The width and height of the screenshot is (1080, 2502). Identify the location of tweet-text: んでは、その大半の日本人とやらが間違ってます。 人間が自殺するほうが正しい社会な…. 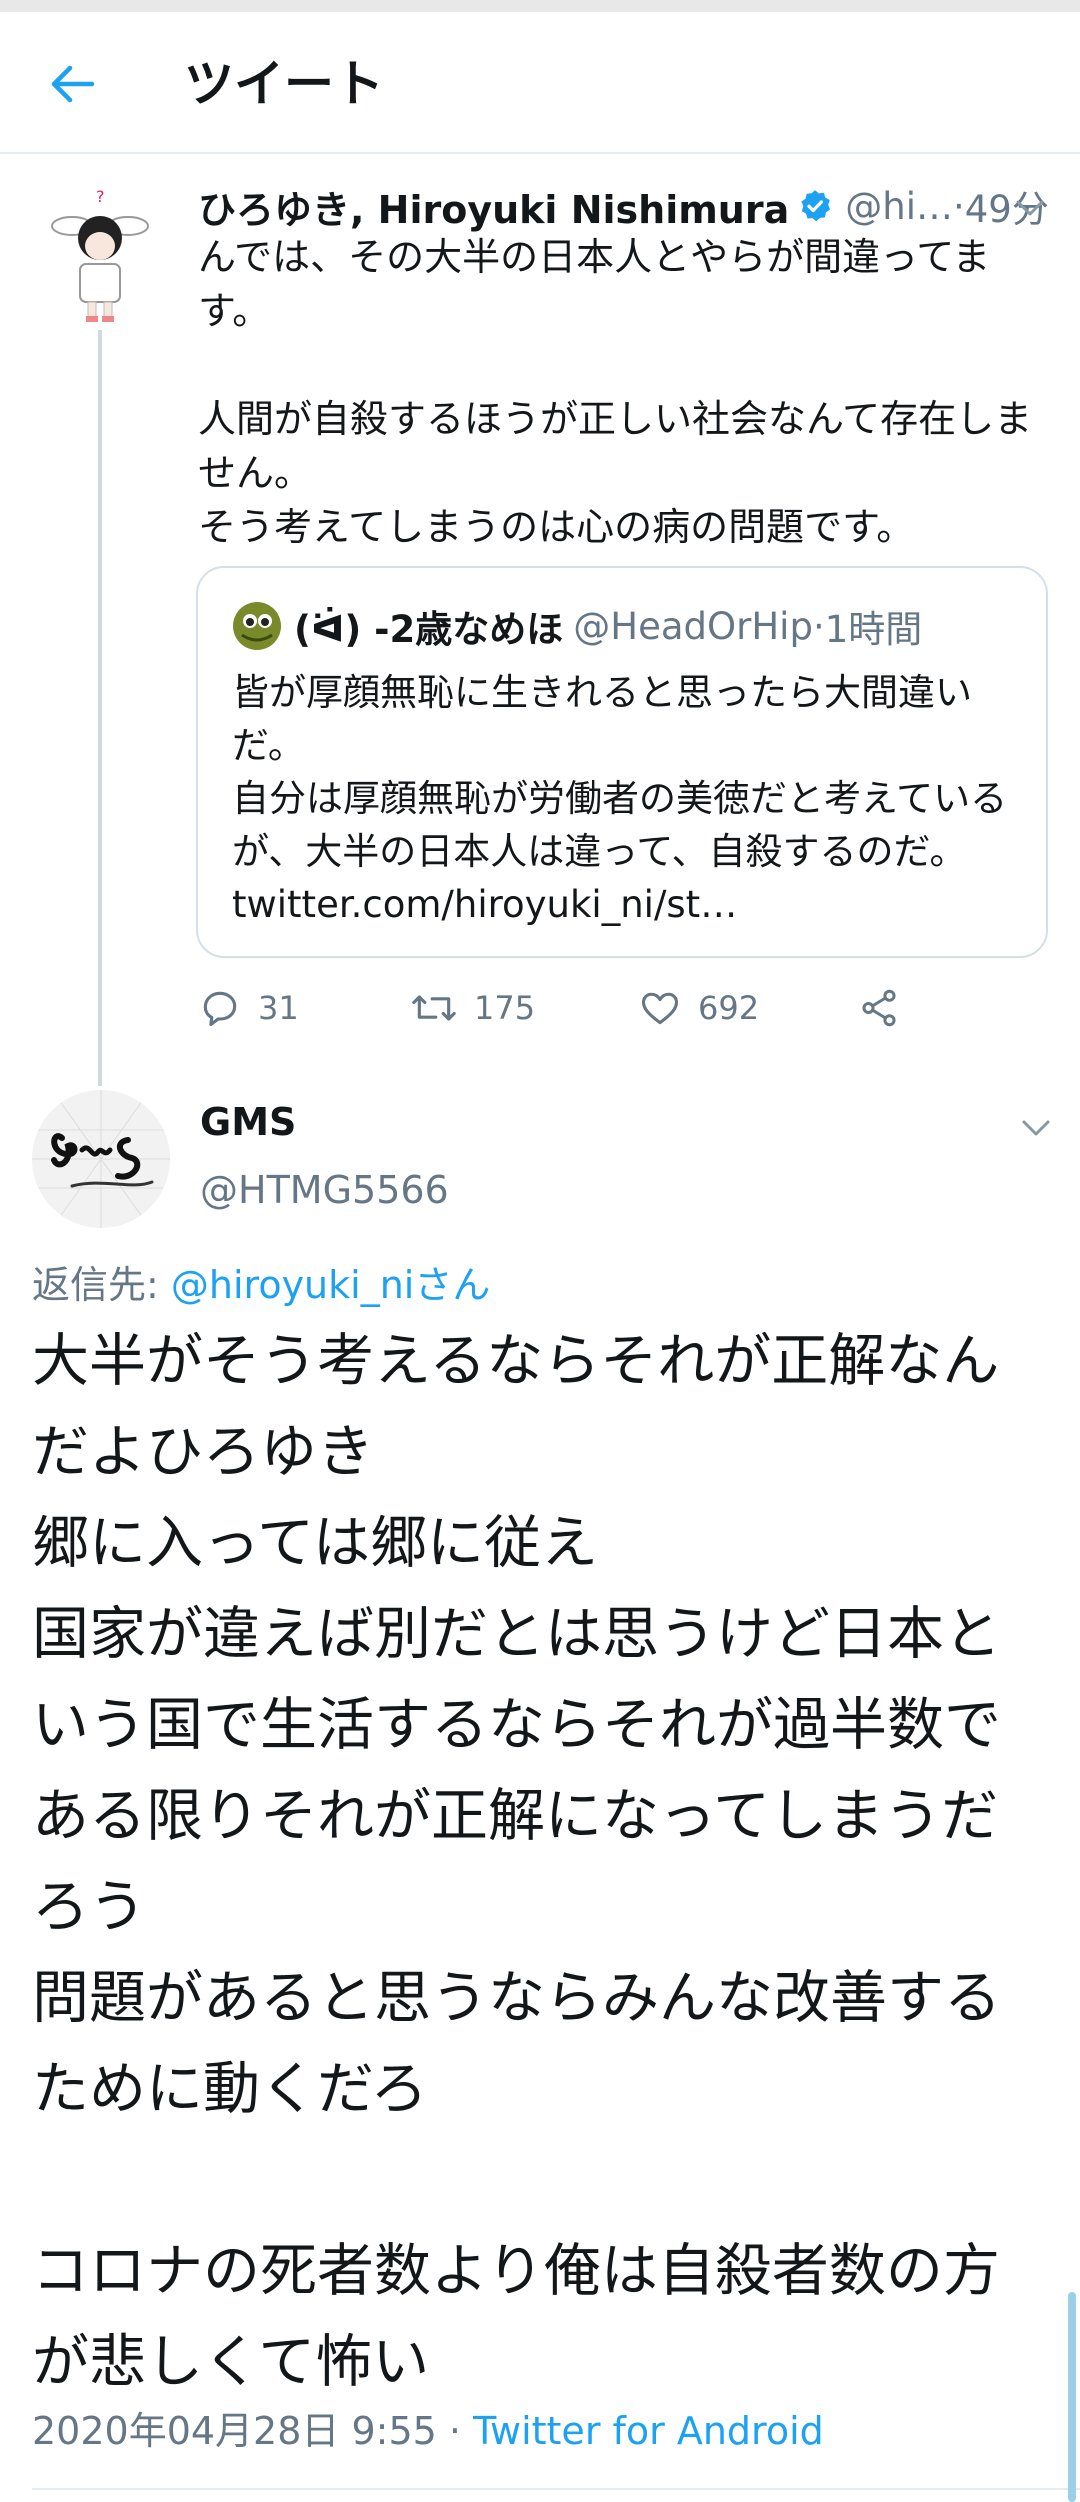
(615, 392).